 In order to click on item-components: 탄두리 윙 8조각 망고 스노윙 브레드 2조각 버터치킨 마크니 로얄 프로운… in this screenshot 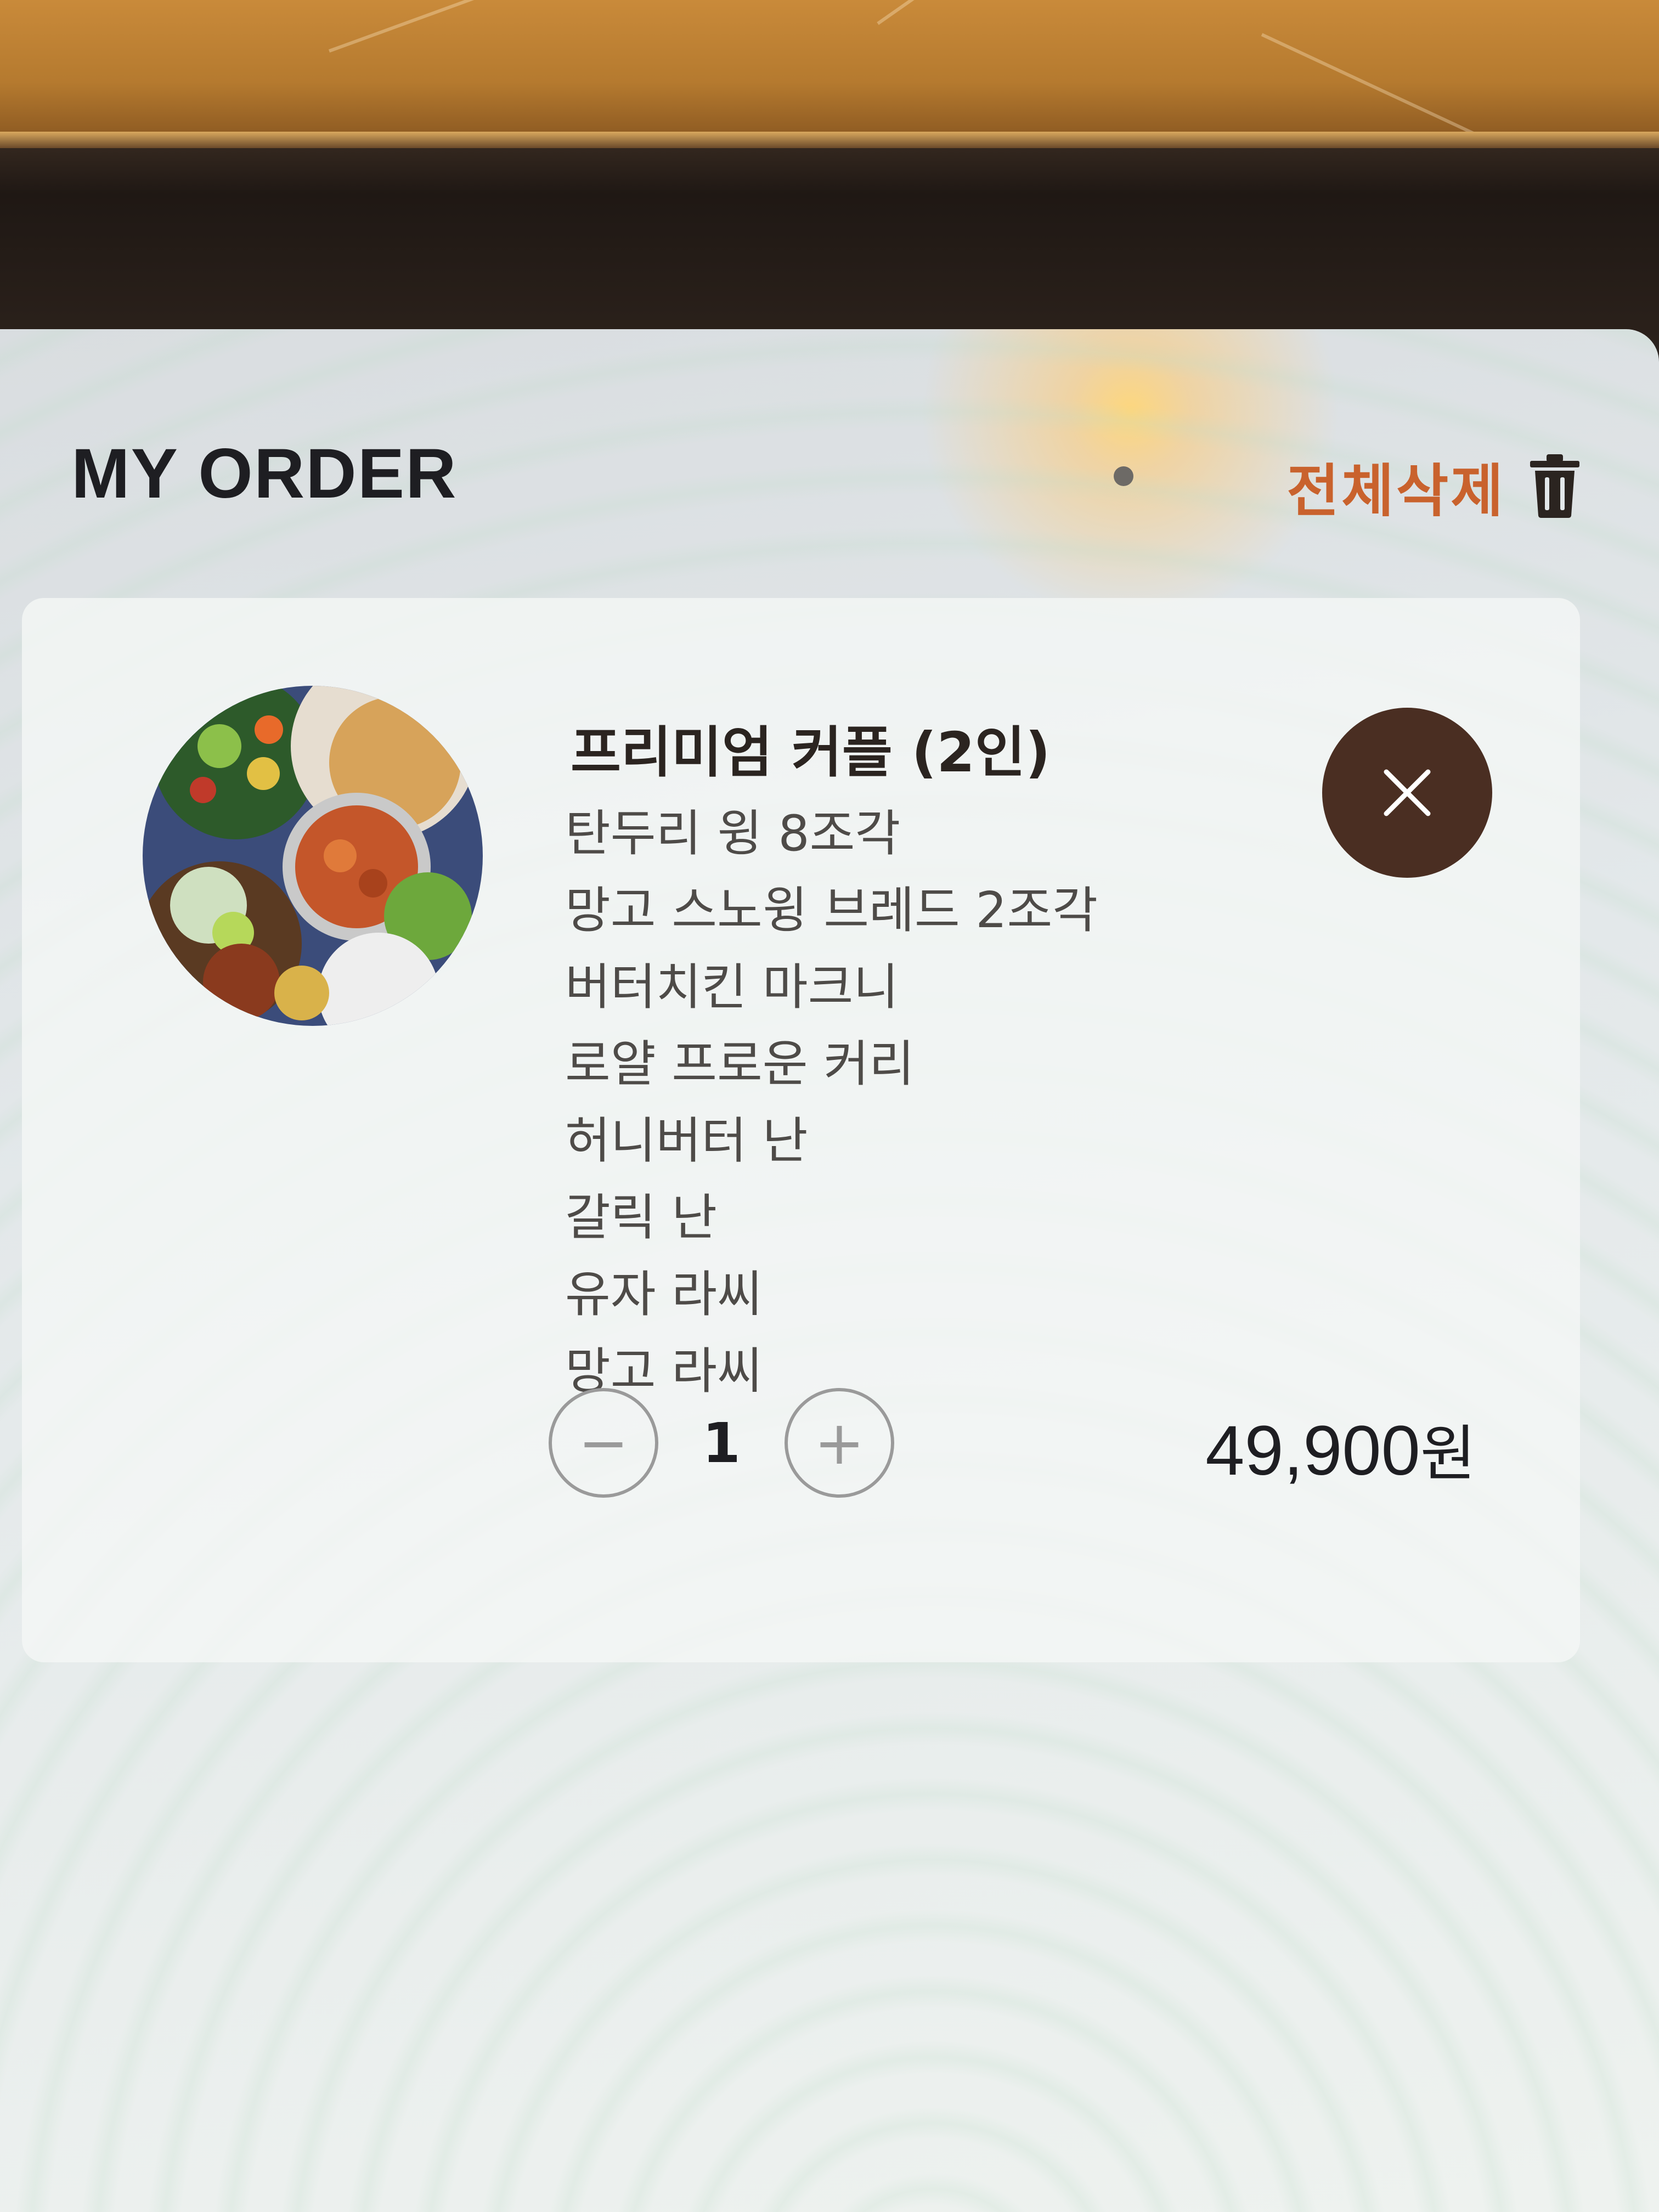, I will do `click(831, 1102)`.